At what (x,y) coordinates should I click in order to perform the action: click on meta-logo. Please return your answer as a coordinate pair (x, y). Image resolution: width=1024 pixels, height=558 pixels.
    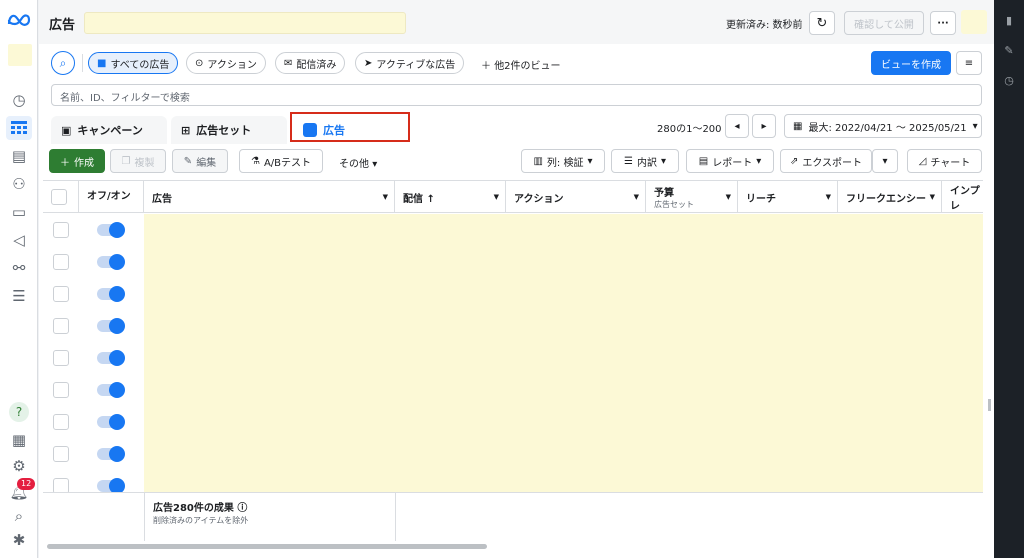
    Looking at the image, I should click on (19, 20).